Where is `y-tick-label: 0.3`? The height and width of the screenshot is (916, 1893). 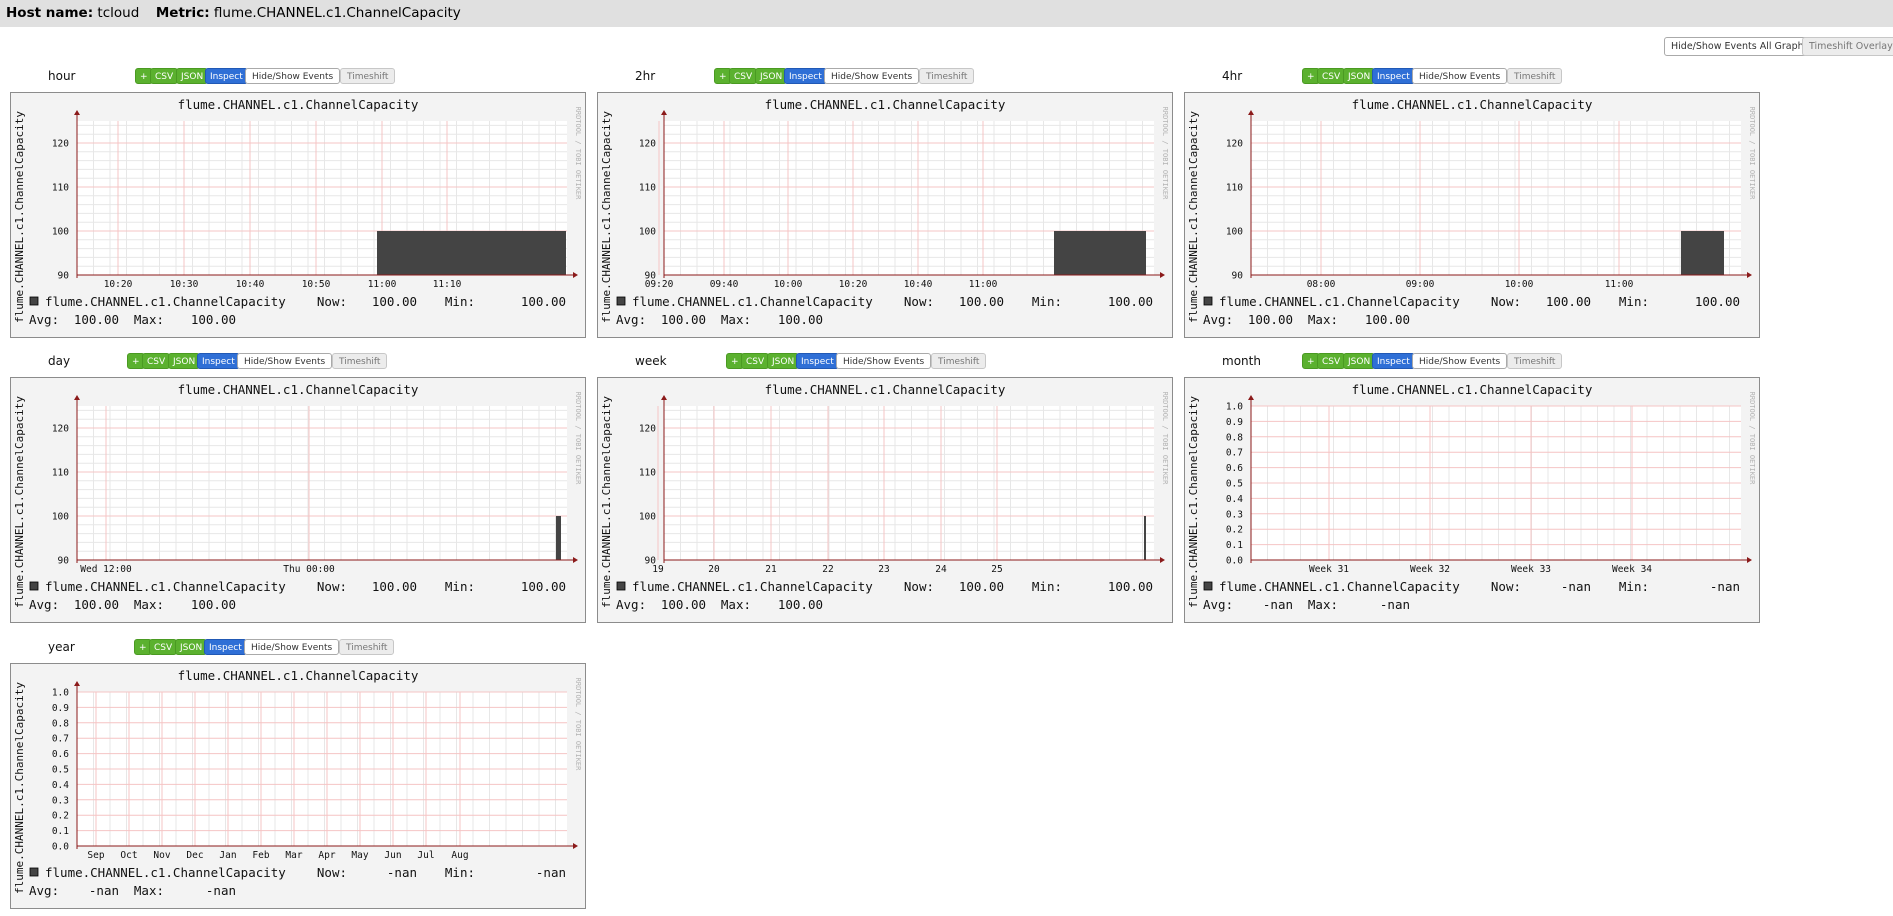 y-tick-label: 0.3 is located at coordinates (60, 800).